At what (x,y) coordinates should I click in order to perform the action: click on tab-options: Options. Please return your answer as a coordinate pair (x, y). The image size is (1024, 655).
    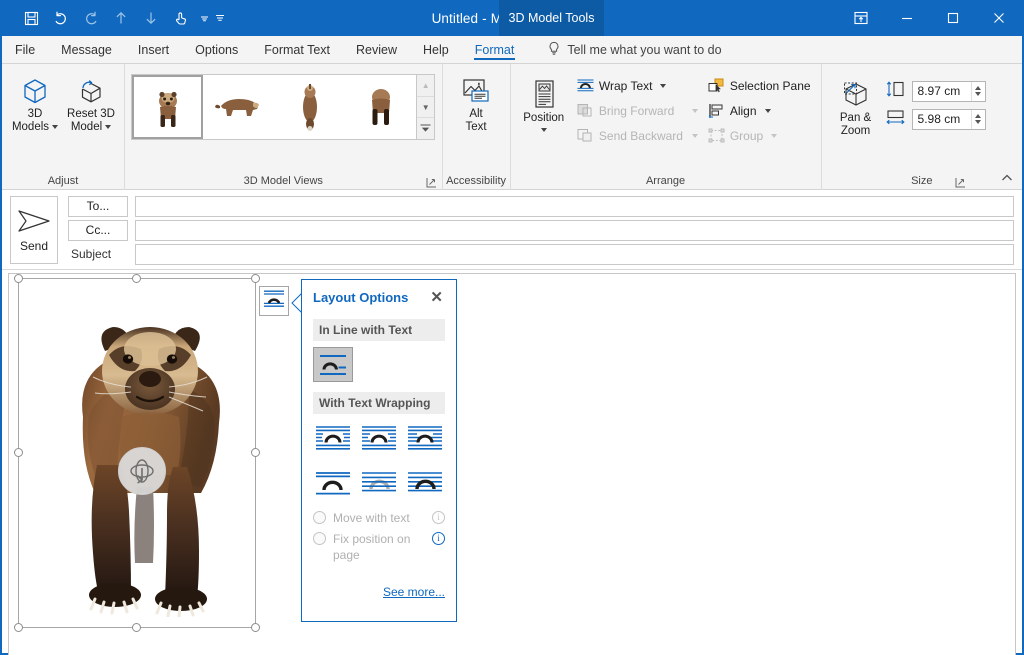
    Looking at the image, I should click on (216, 49).